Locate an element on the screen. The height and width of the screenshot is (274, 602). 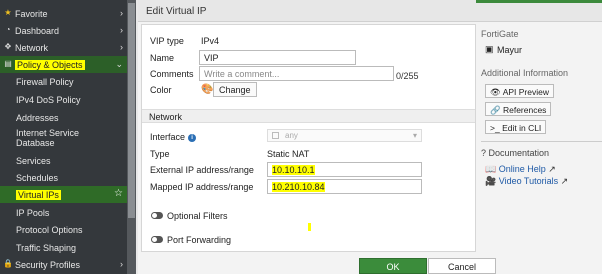
device-icon: ▣ is located at coordinates (489, 49).